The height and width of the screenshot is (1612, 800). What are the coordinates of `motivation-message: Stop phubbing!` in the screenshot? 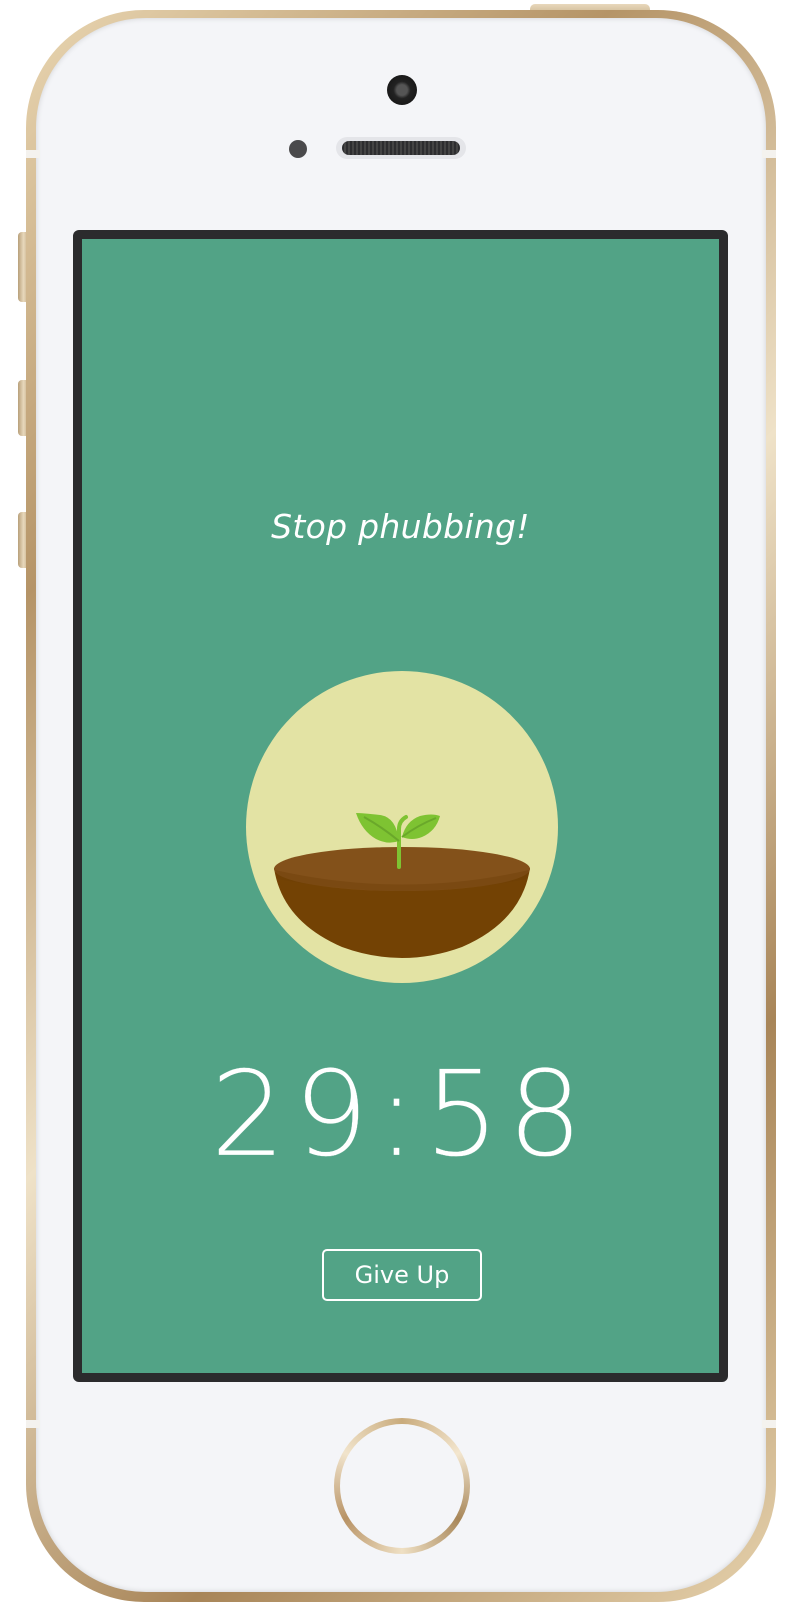 It's located at (400, 526).